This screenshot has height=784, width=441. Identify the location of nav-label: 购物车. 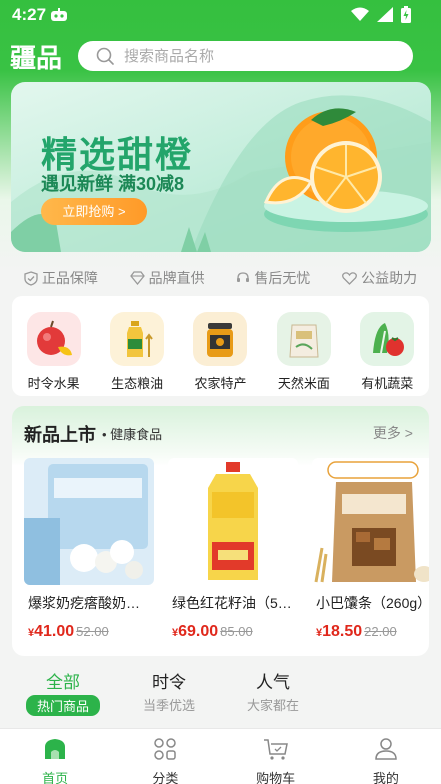
(276, 777).